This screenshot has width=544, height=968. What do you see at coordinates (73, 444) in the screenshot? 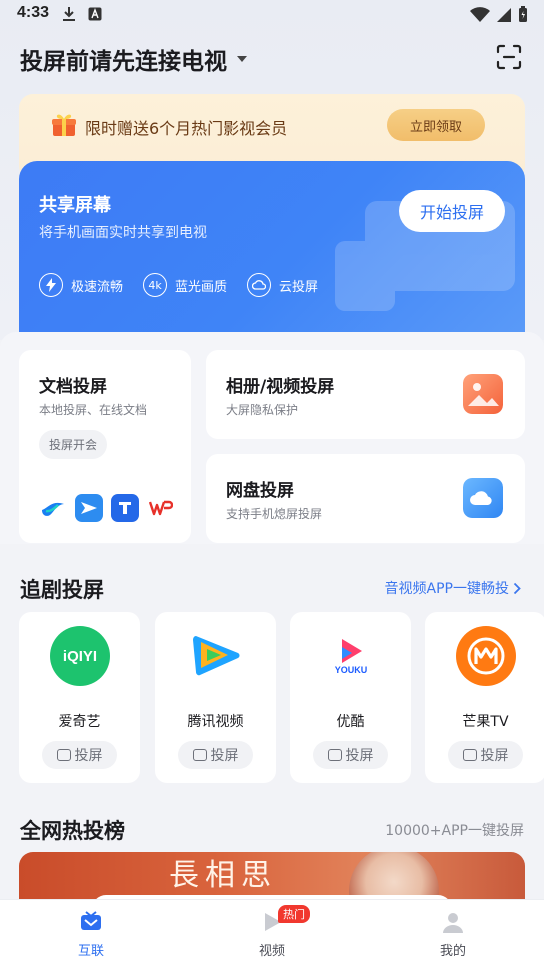
I see `meeting-cast-chip: 投屏开会` at bounding box center [73, 444].